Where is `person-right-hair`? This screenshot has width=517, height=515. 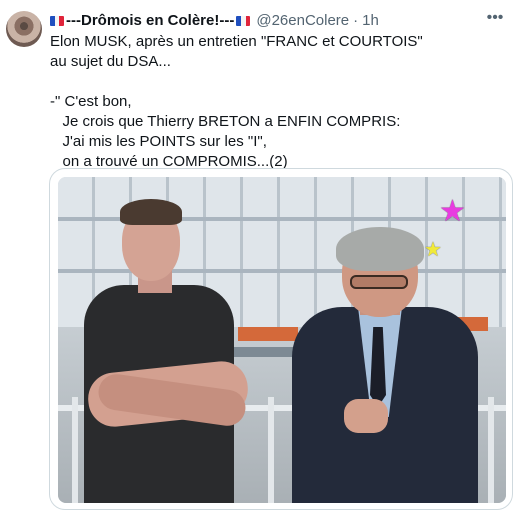 person-right-hair is located at coordinates (380, 249).